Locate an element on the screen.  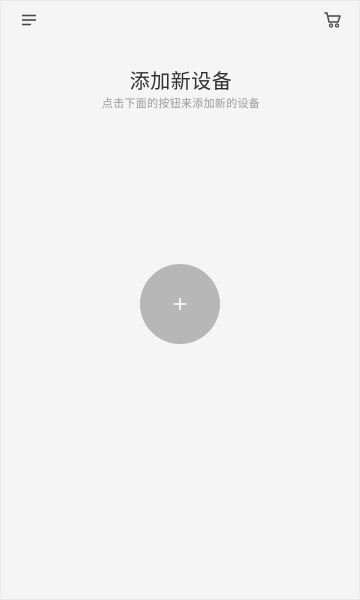
menu-icon is located at coordinates (29, 20).